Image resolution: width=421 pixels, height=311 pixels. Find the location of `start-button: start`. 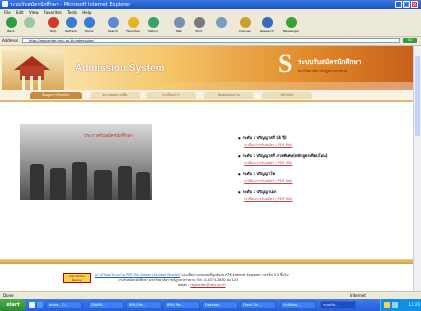

start-button: start is located at coordinates (13, 305).